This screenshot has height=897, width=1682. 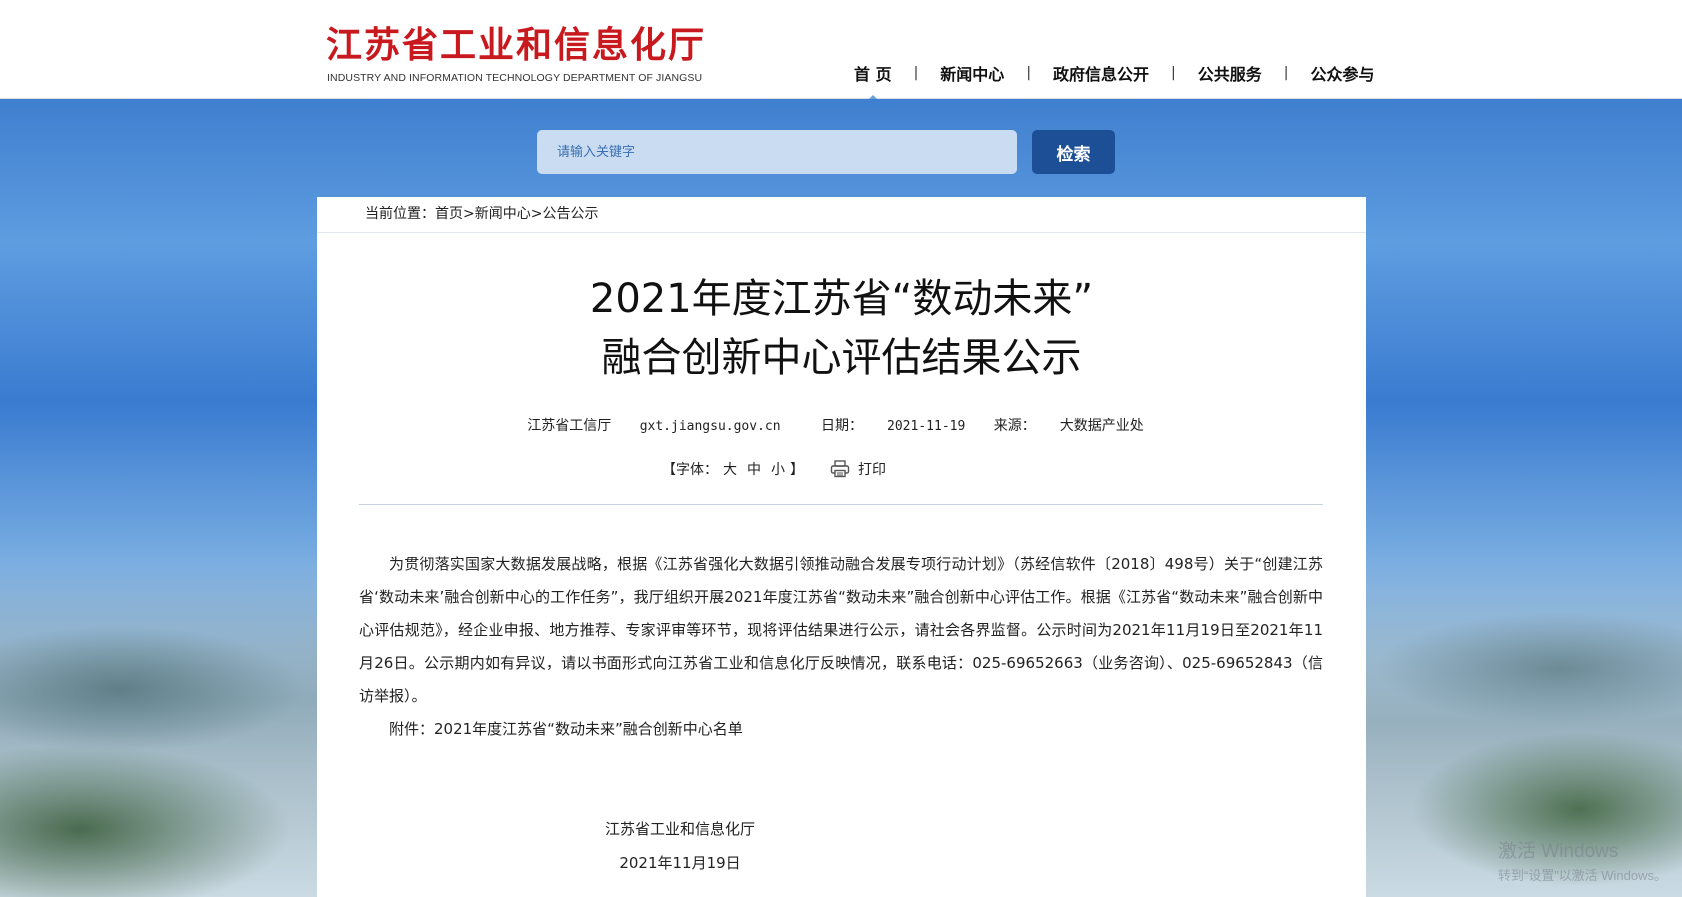 What do you see at coordinates (841, 215) in the screenshot?
I see `breadcrumb-bar: 当前位置：首页>新闻中心>公告公示` at bounding box center [841, 215].